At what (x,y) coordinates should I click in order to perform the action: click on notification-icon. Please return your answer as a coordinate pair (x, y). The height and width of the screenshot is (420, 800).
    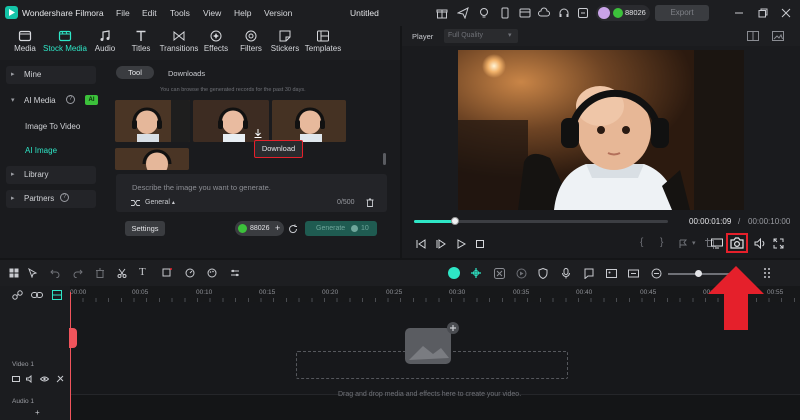
    Looking at the image, I should click on (583, 13).